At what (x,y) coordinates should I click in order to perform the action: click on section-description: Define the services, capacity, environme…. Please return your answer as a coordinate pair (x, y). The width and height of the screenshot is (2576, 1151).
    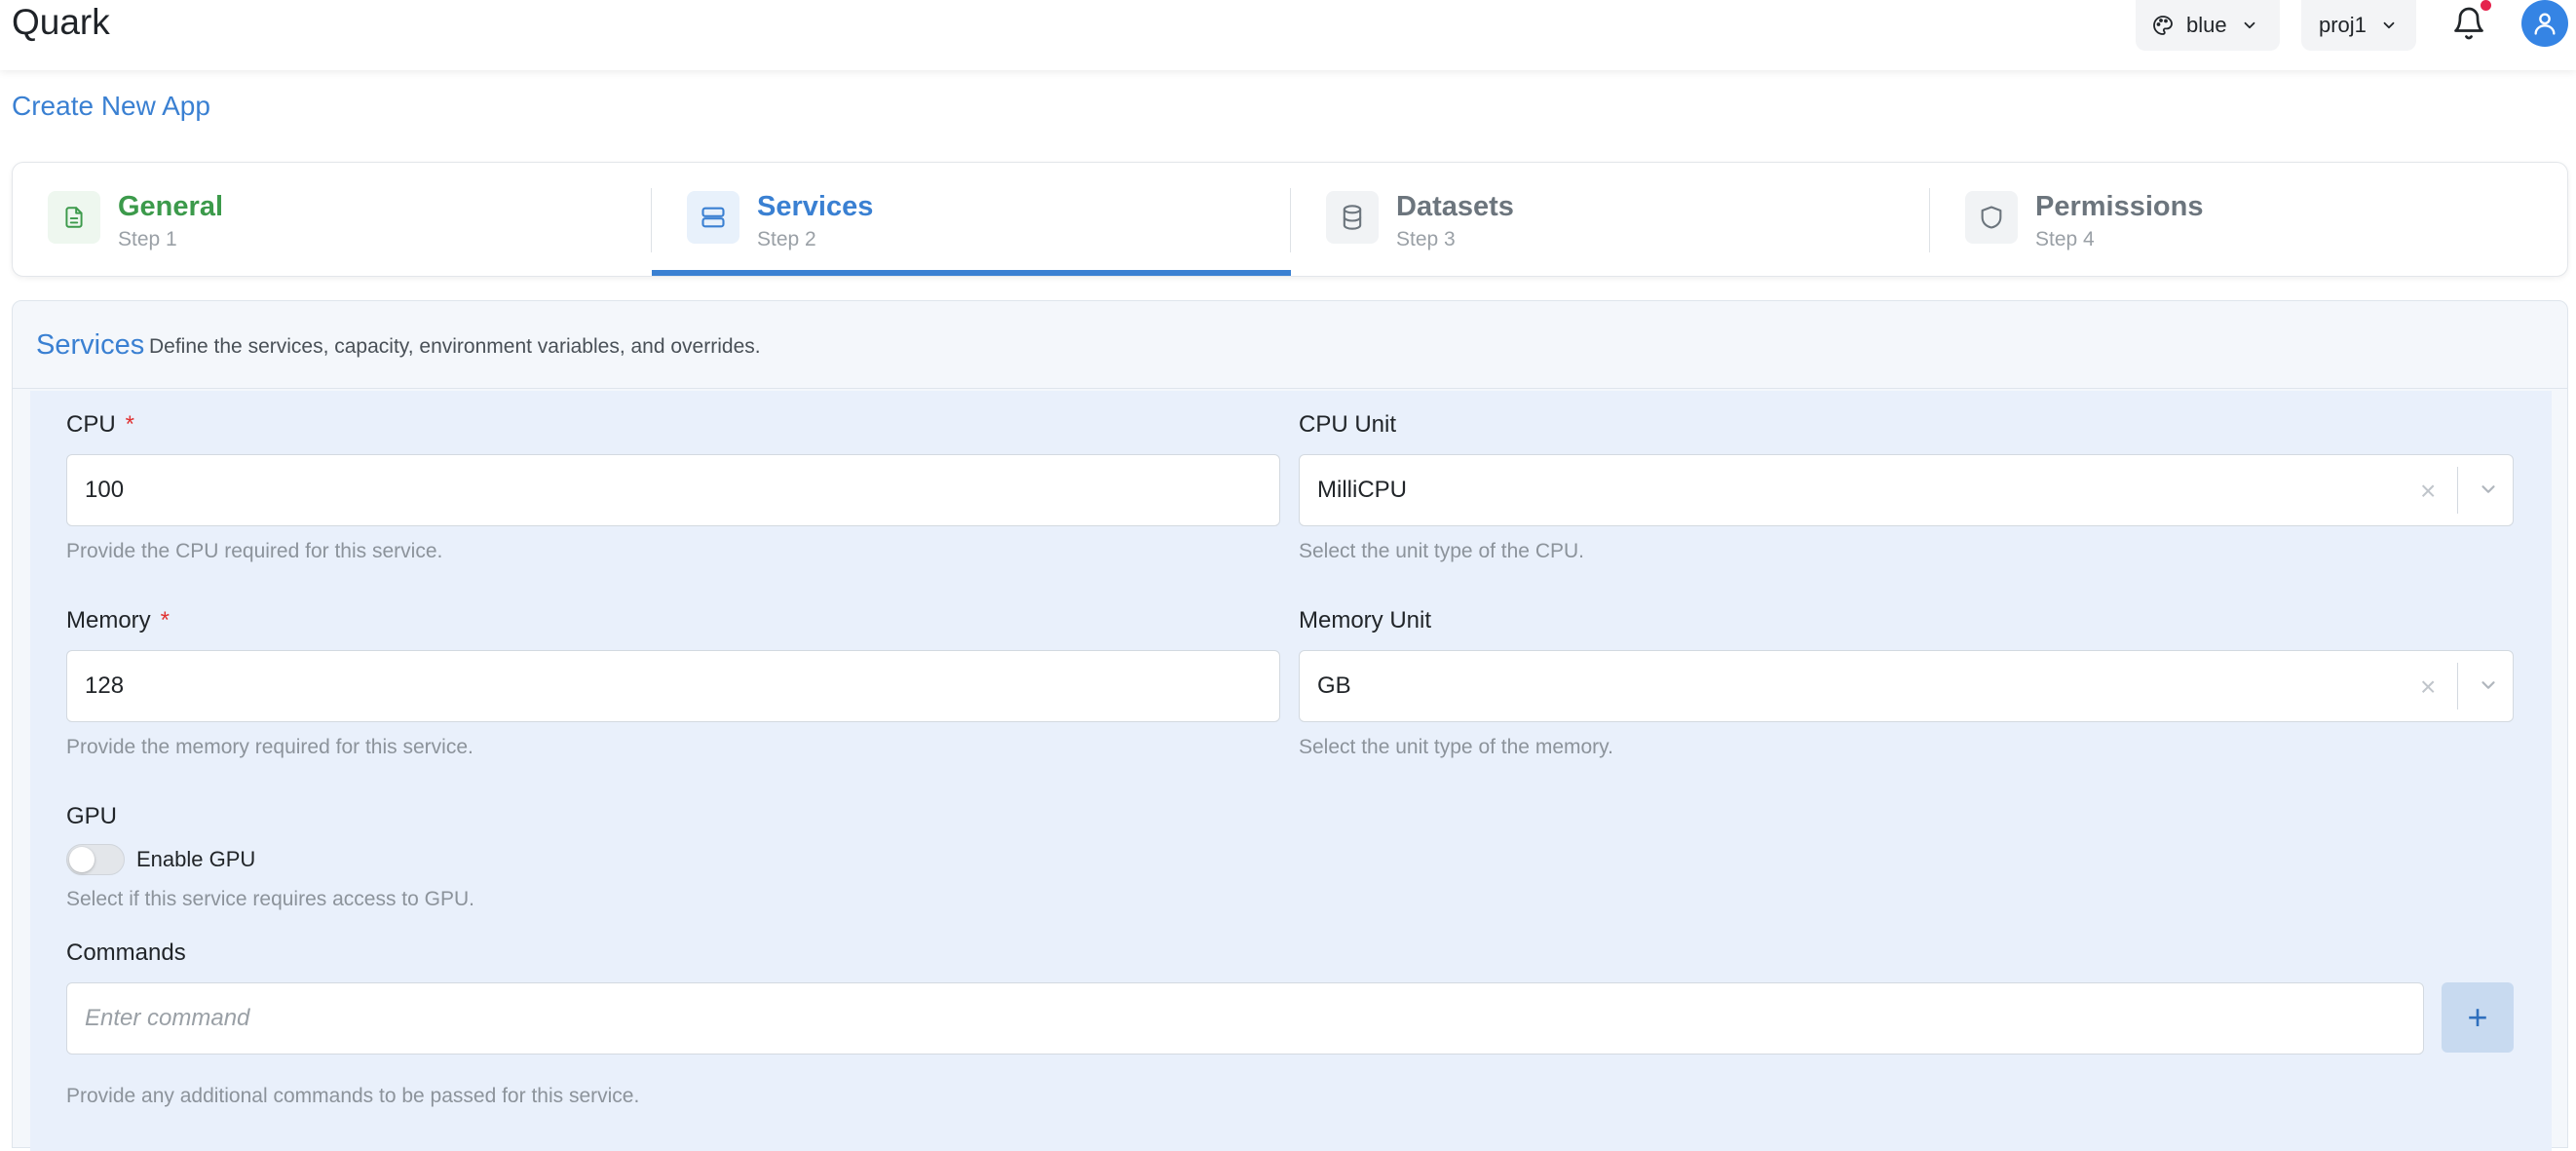
    Looking at the image, I should click on (455, 346).